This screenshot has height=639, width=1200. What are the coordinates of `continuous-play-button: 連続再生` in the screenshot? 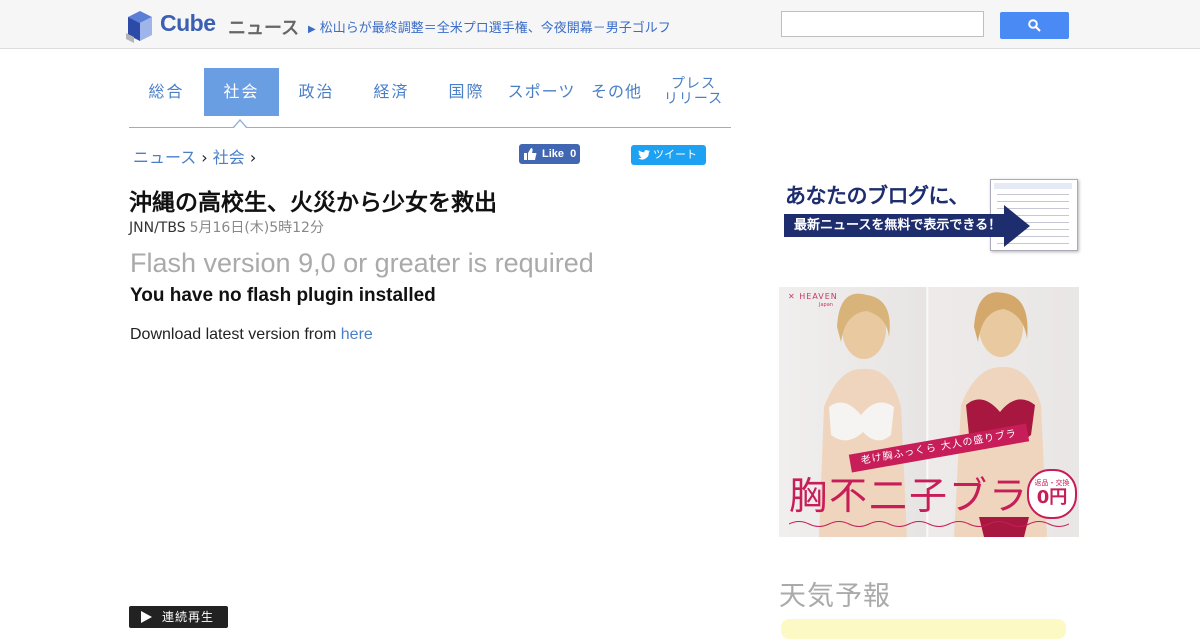 It's located at (178, 617).